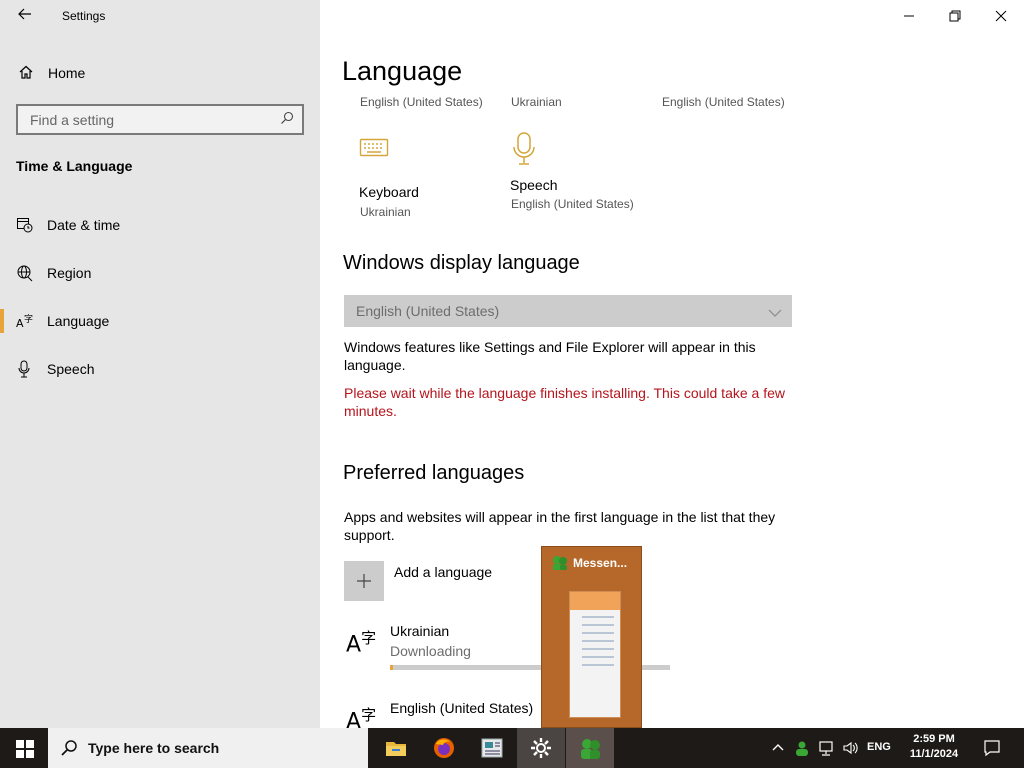 This screenshot has height=768, width=1024. What do you see at coordinates (909, 16) in the screenshot?
I see `minimize-button` at bounding box center [909, 16].